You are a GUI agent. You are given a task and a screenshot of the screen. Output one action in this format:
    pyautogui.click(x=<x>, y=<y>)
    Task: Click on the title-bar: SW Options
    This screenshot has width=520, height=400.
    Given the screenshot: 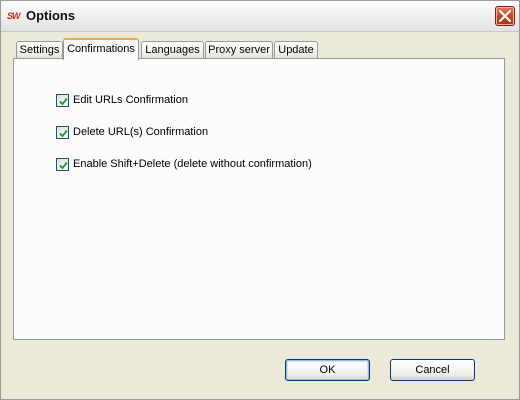 What is the action you would take?
    pyautogui.click(x=260, y=16)
    